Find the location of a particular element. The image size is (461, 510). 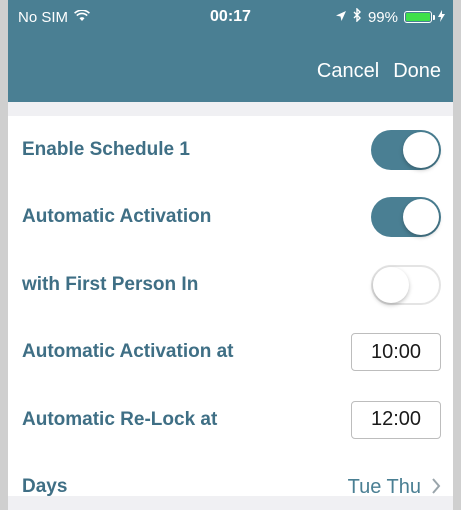

automatic-activation-label: Automatic Activation is located at coordinates (117, 217).